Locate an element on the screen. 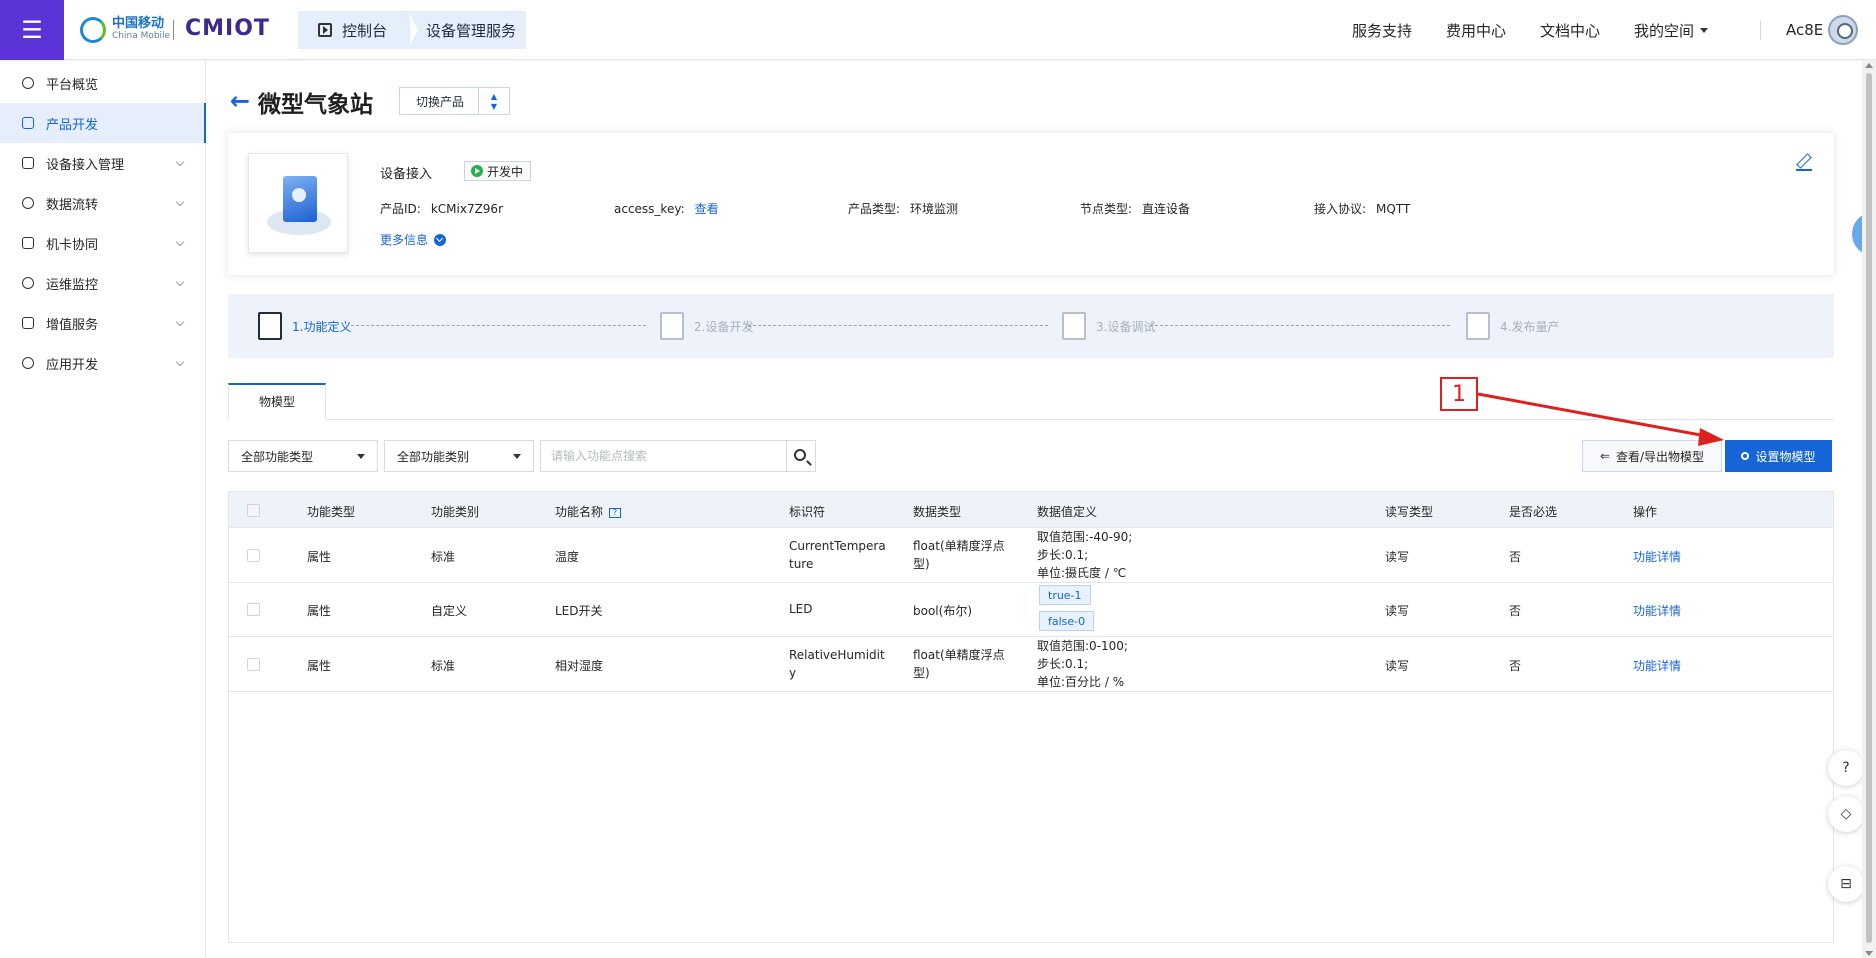 The image size is (1876, 958). cell-data-type-line: float(单精度浮点 is located at coordinates (959, 655).